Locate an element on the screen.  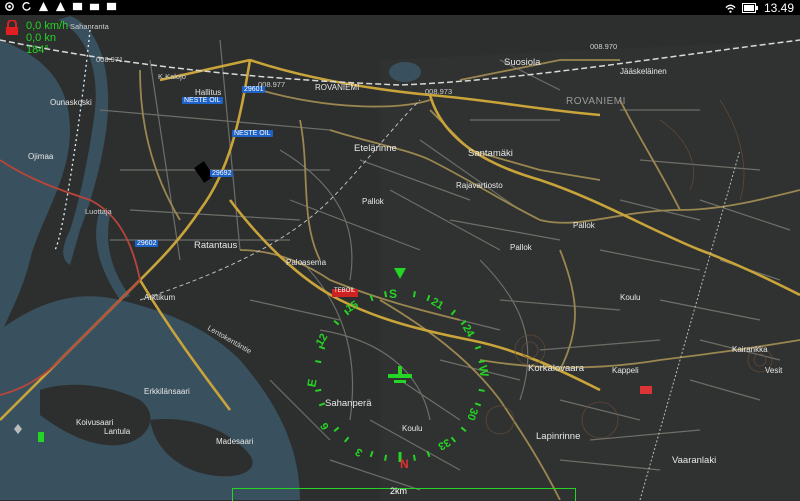
speed-hud: 0,0 km/h 0,0 kn 184° is located at coordinates (40, 41).